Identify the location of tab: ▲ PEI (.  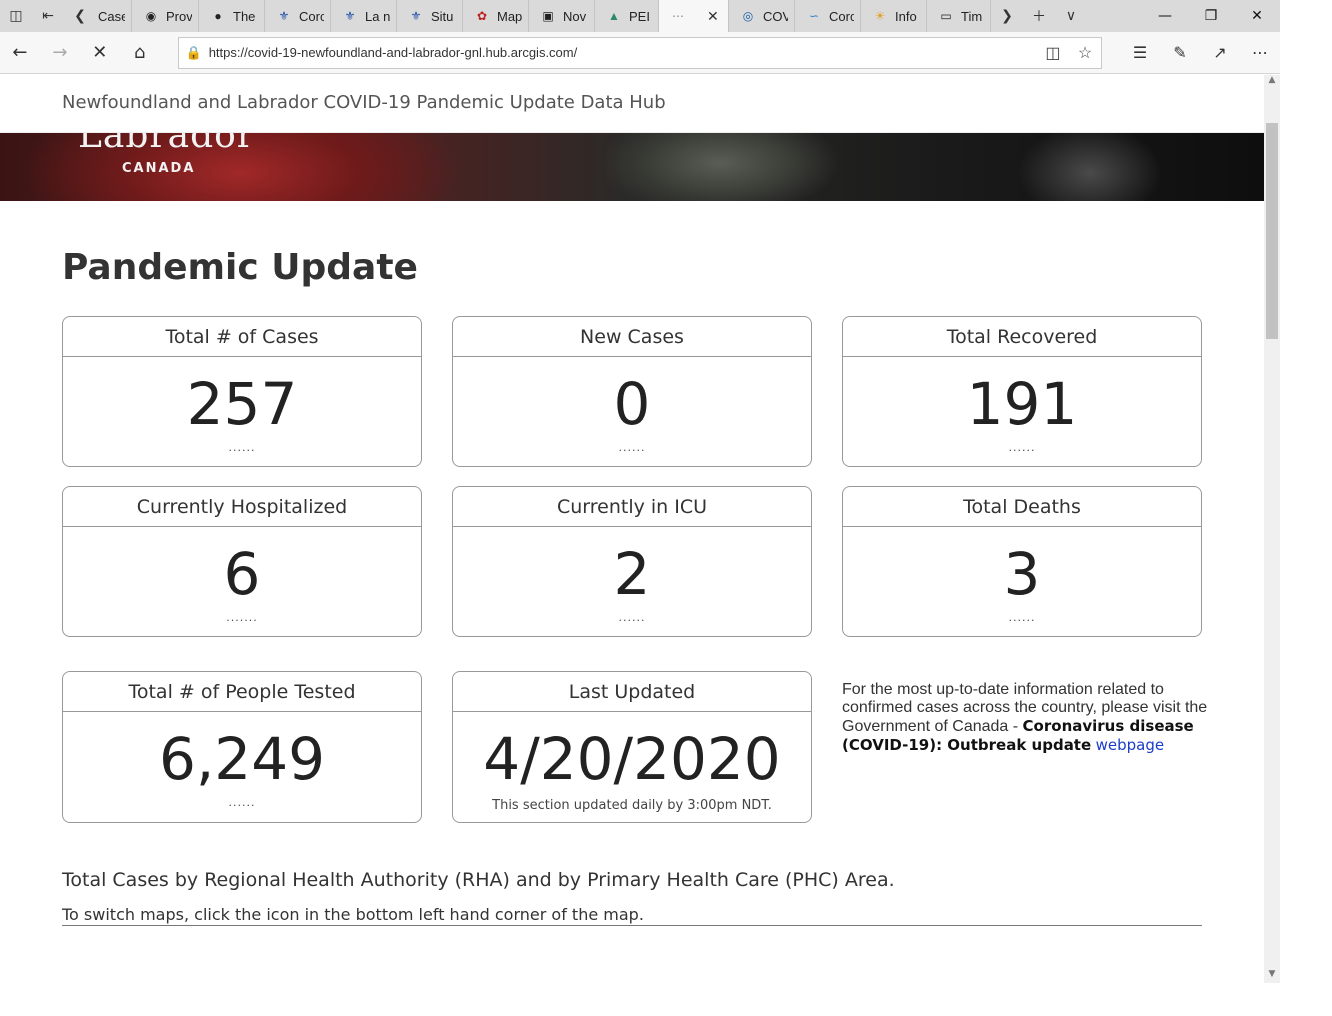
(627, 16).